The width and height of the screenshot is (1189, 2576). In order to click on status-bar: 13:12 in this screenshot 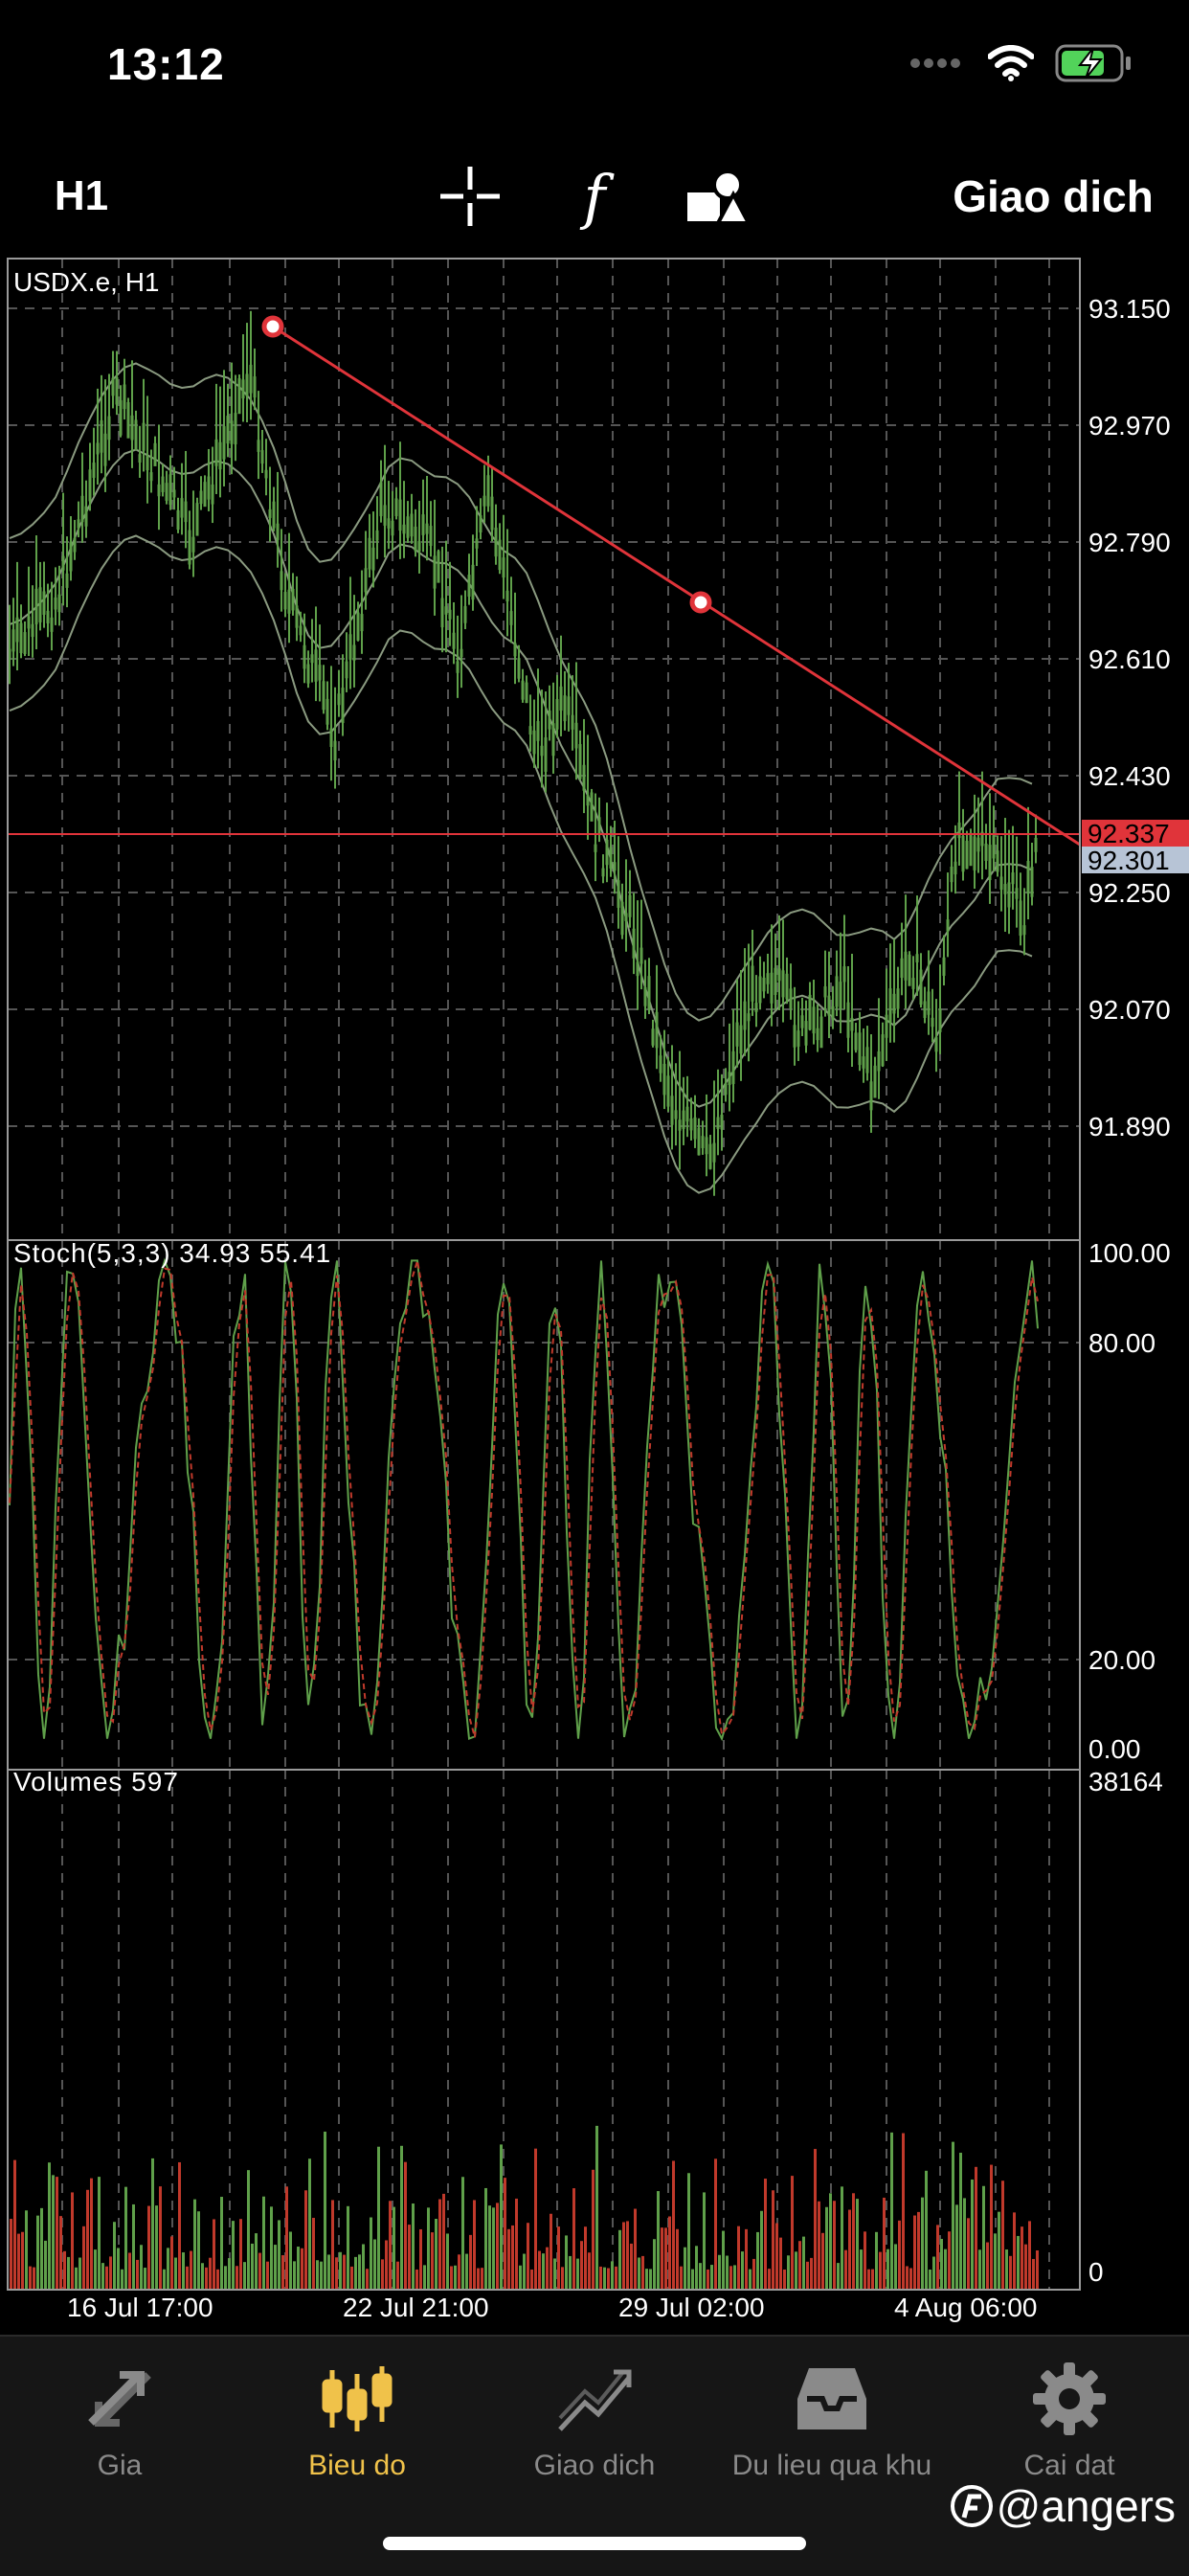, I will do `click(594, 67)`.